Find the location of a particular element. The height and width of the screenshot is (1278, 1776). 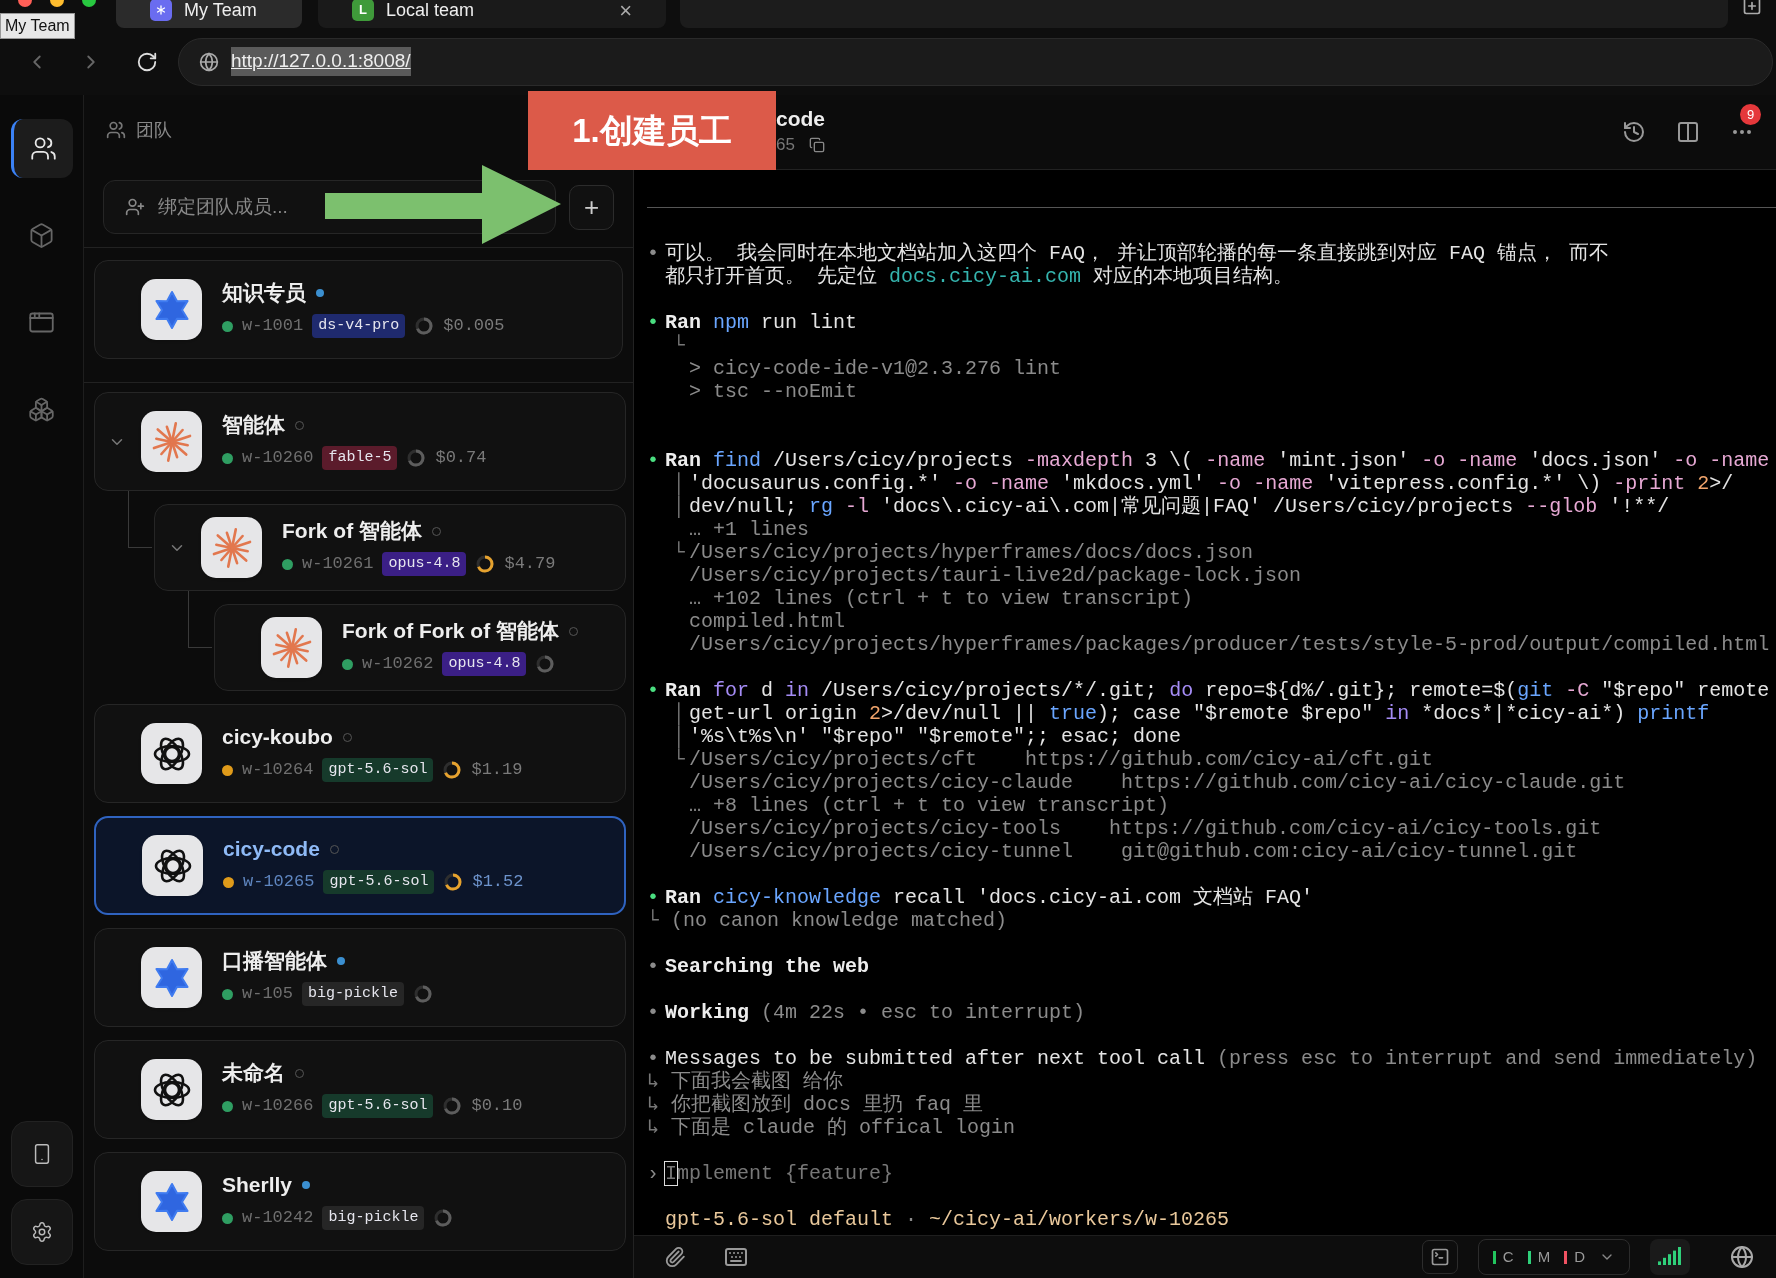

prompt-input: Implement {feature} is located at coordinates (779, 1173).